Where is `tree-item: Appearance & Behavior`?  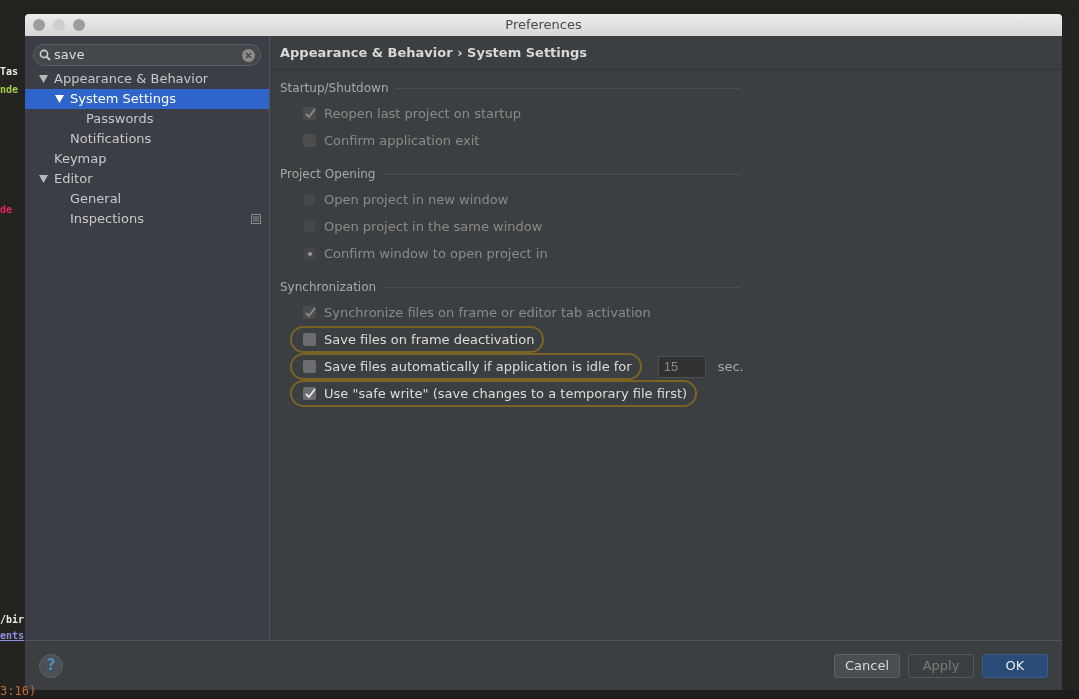
tree-item: Appearance & Behavior is located at coordinates (147, 79).